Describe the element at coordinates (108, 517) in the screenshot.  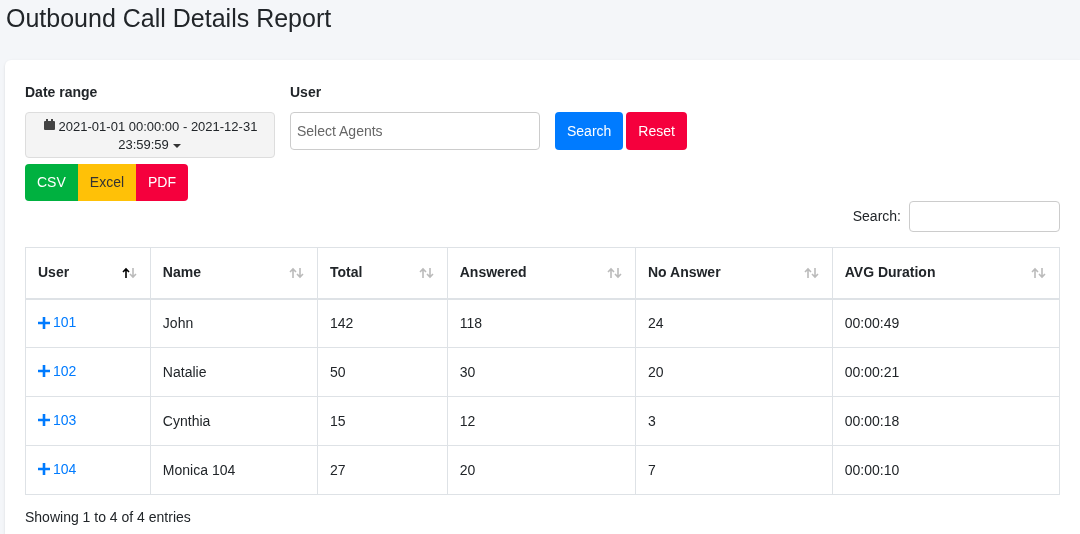
I see `entries-info: Showing 1 to 4 of 4 entries` at that location.